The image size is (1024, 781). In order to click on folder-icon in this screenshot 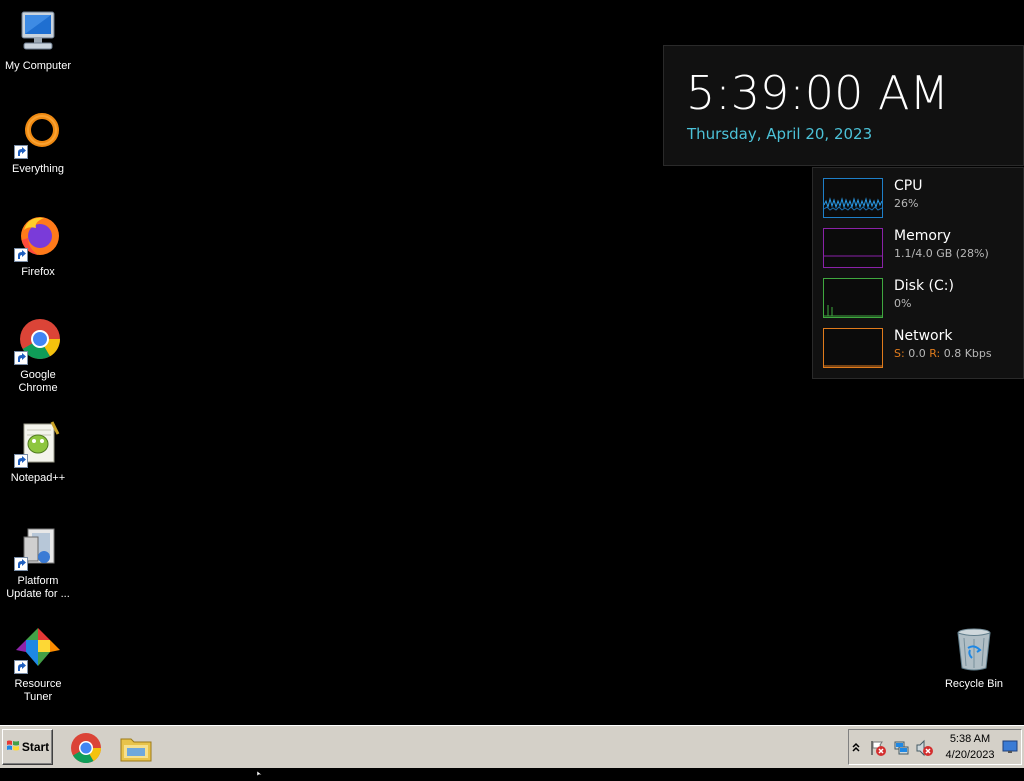, I will do `click(136, 753)`.